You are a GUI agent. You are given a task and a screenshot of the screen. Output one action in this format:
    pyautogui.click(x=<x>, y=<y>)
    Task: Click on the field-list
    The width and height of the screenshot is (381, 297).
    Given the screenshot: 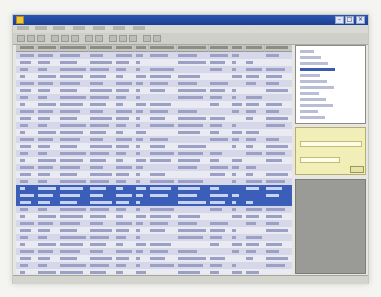 What is the action you would take?
    pyautogui.click(x=330, y=84)
    